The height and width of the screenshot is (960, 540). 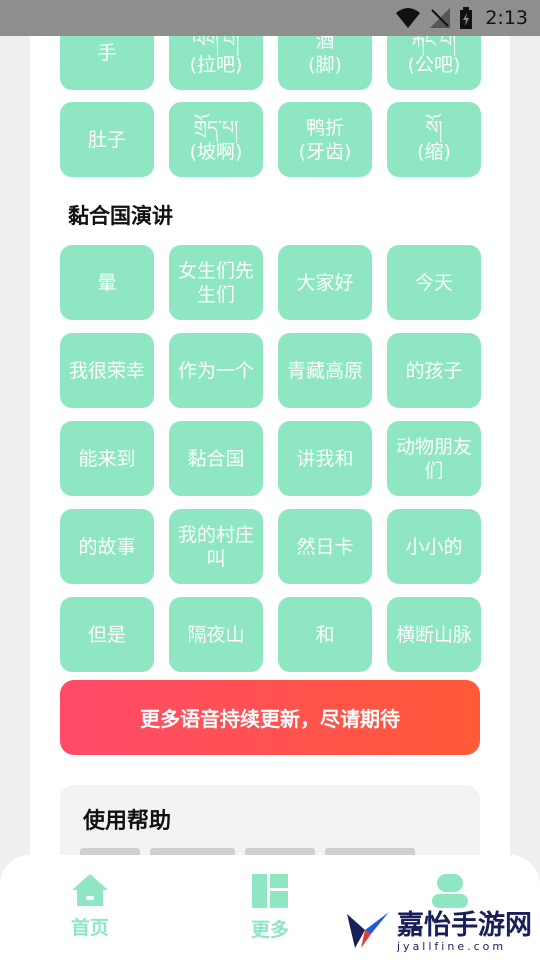 I want to click on voice-tile: 作为一个, so click(x=216, y=370).